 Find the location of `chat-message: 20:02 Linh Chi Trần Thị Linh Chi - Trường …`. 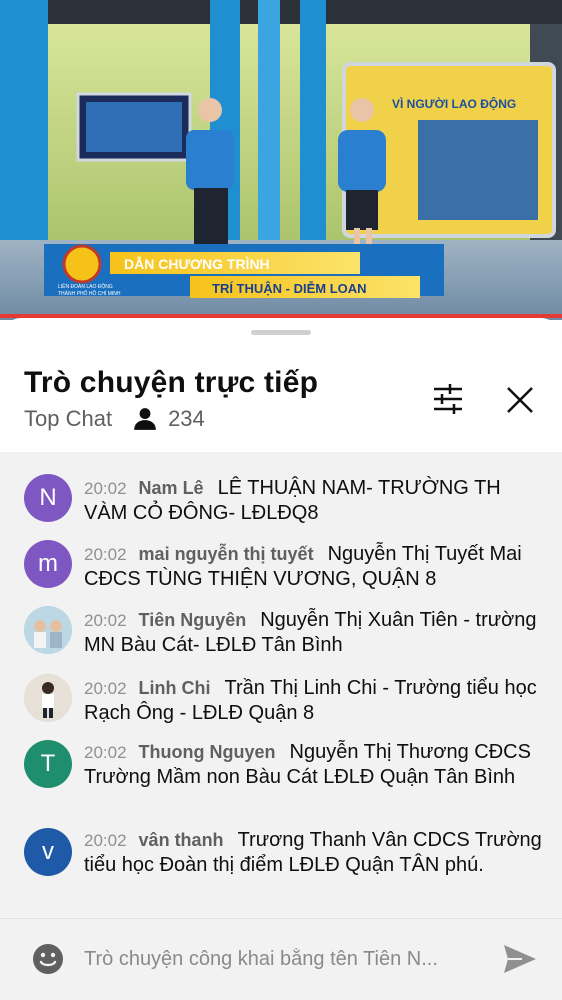

chat-message: 20:02 Linh Chi Trần Thị Linh Chi - Trường … is located at coordinates (281, 702).